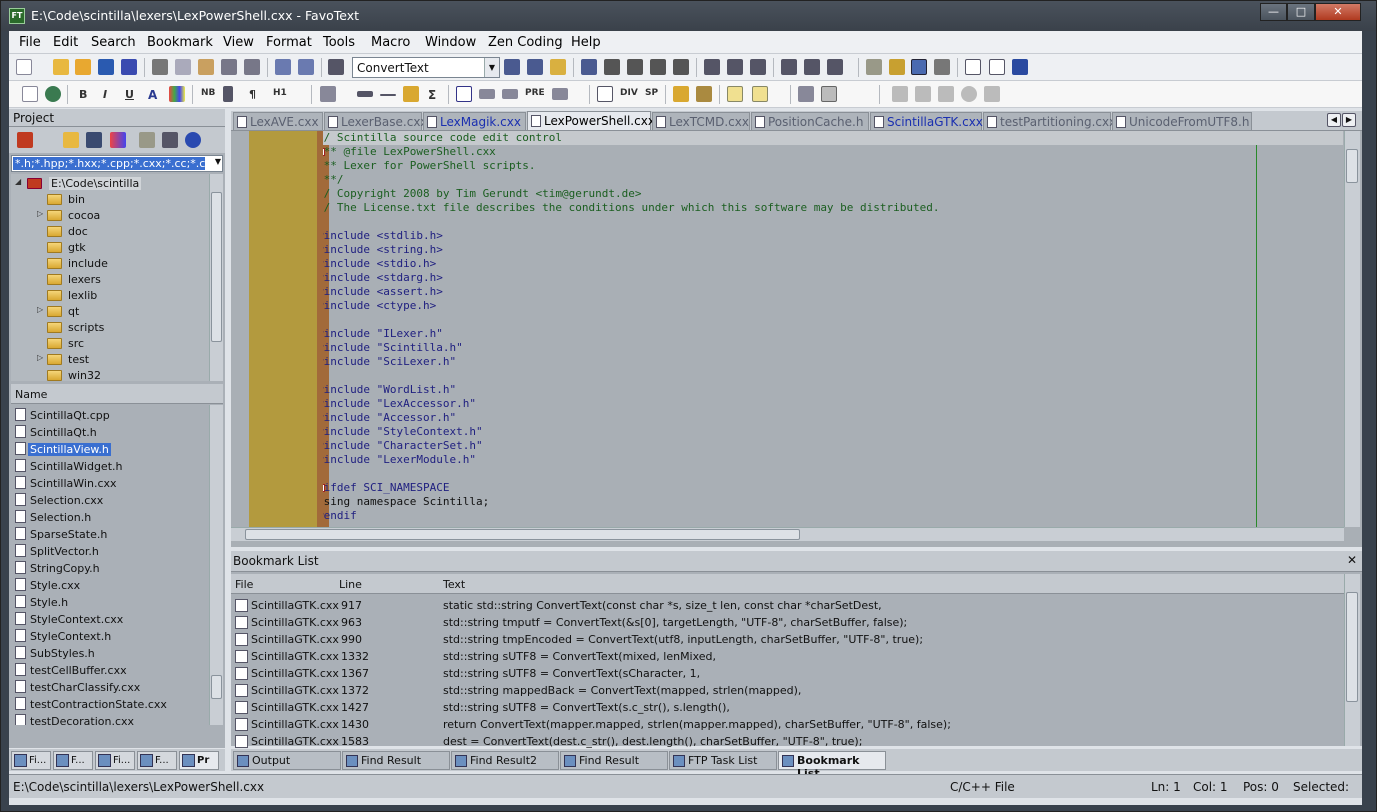  I want to click on bookmark-scroll-thumb, so click(1352, 647).